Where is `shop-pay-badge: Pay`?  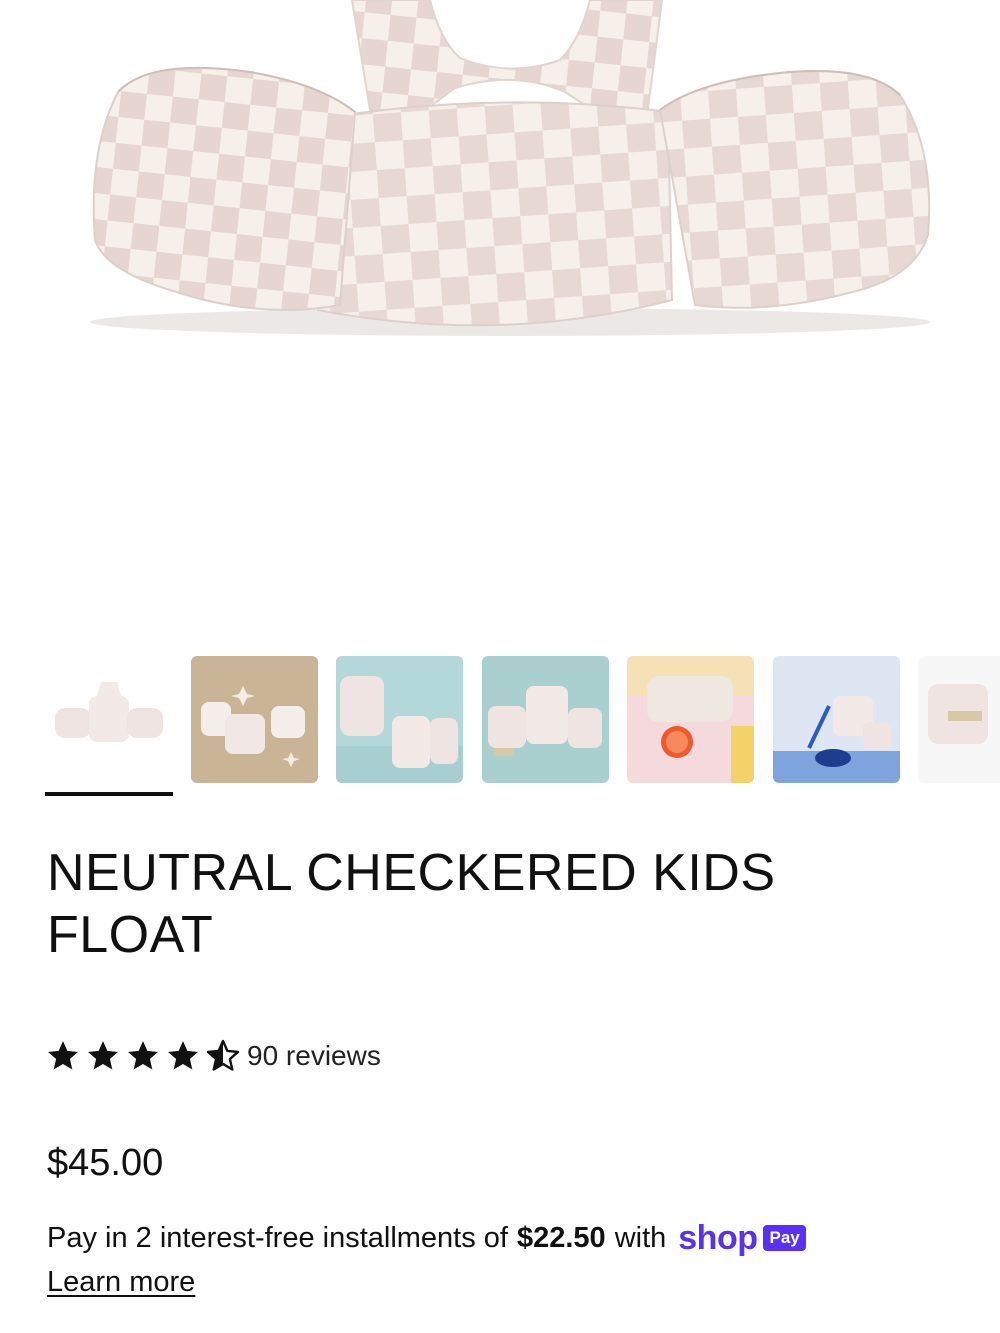 shop-pay-badge: Pay is located at coordinates (784, 1238).